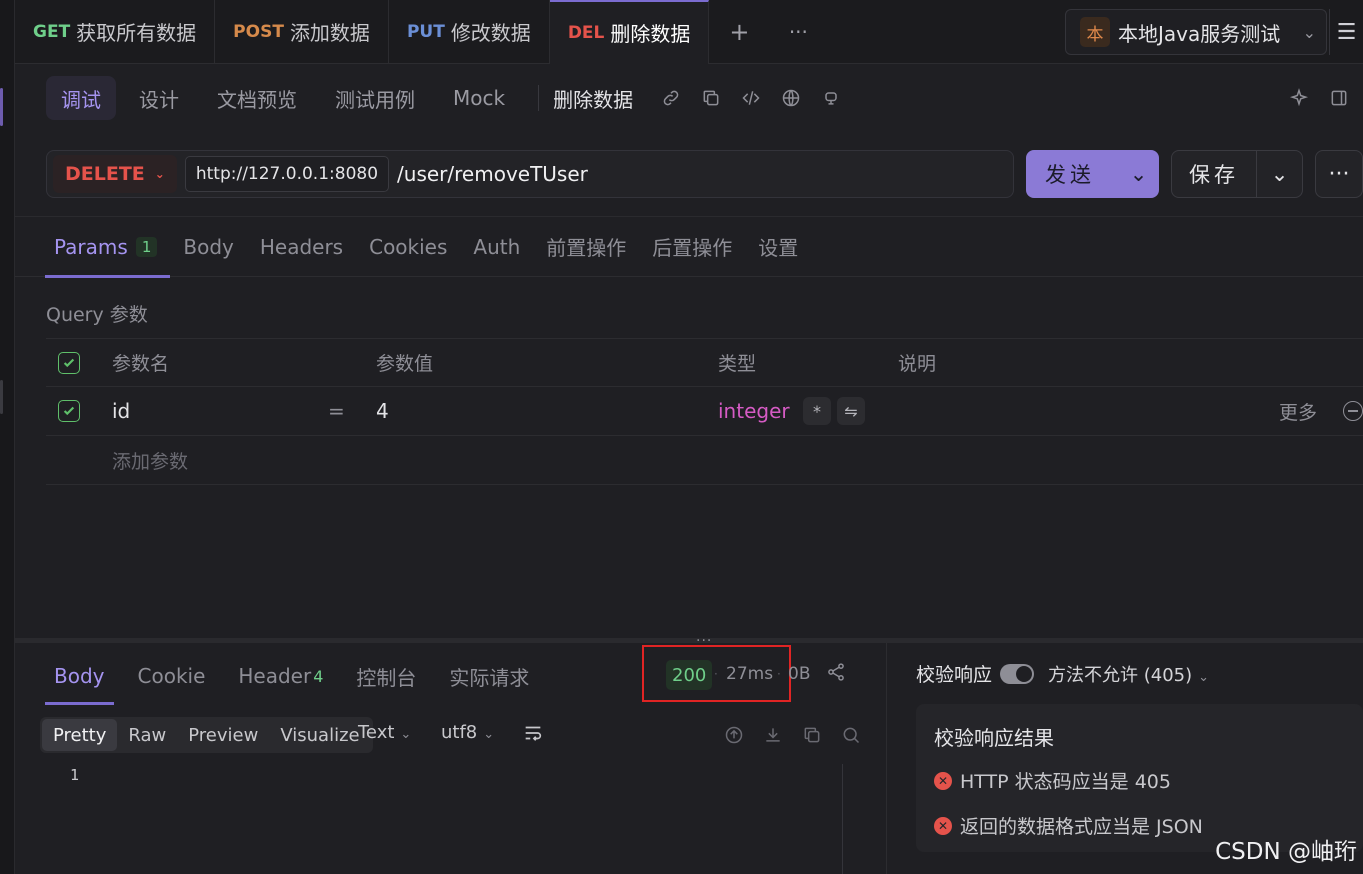 The width and height of the screenshot is (1363, 874). I want to click on select-all-checkbox, so click(69, 362).